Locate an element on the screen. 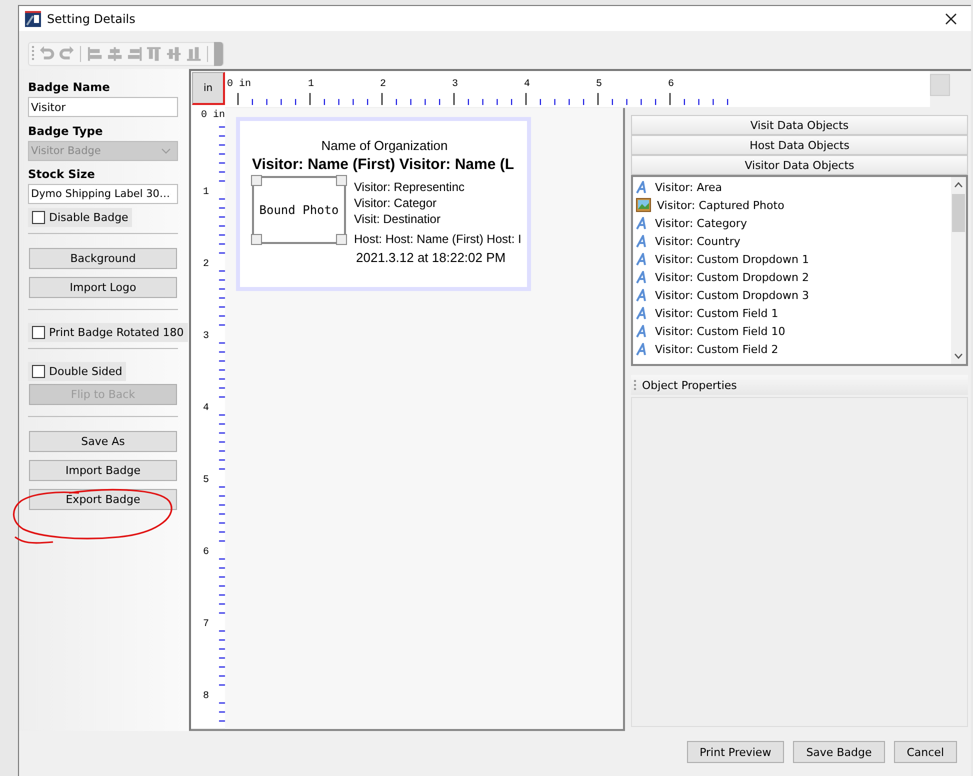 The image size is (973, 776). panel-button: Export Badge is located at coordinates (103, 499).